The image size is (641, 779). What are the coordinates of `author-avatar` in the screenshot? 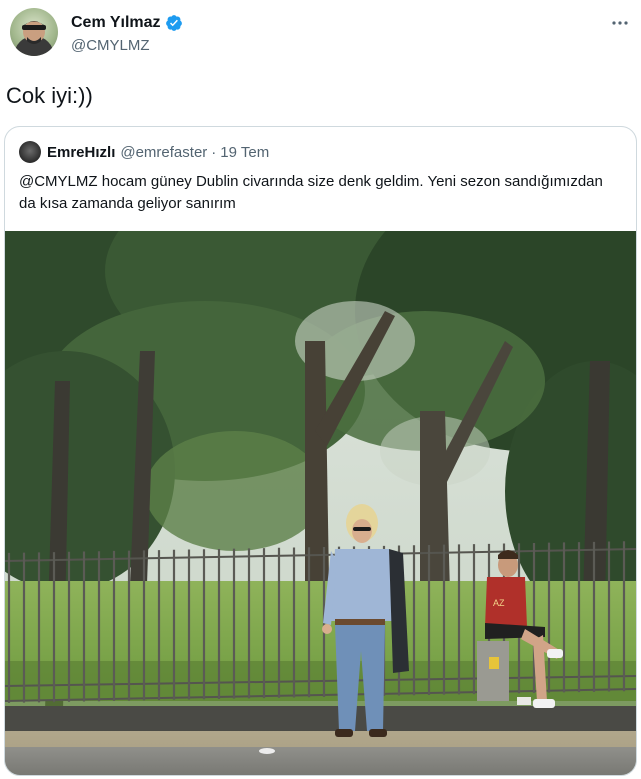 It's located at (34, 32).